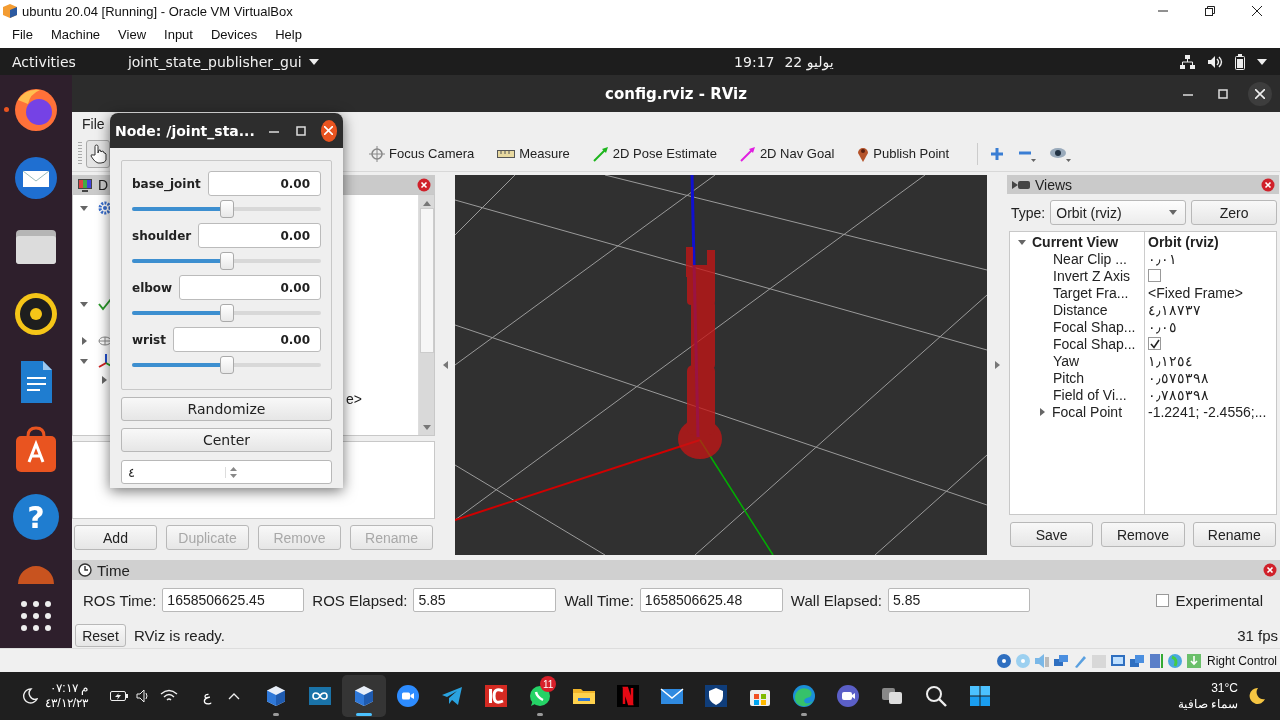 The width and height of the screenshot is (1280, 720). What do you see at coordinates (936, 696) in the screenshot?
I see `search-icon` at bounding box center [936, 696].